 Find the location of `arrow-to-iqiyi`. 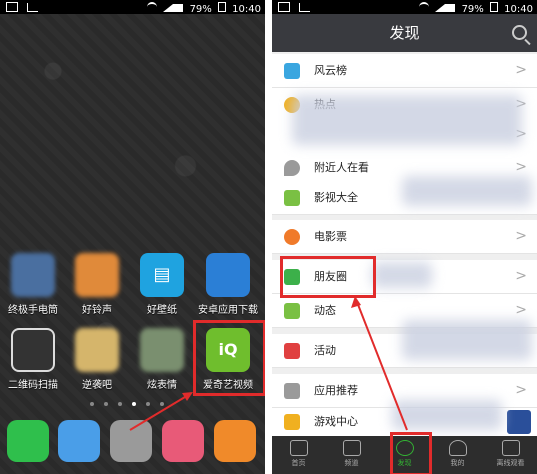

arrow-to-iqiyi is located at coordinates (160, 412).